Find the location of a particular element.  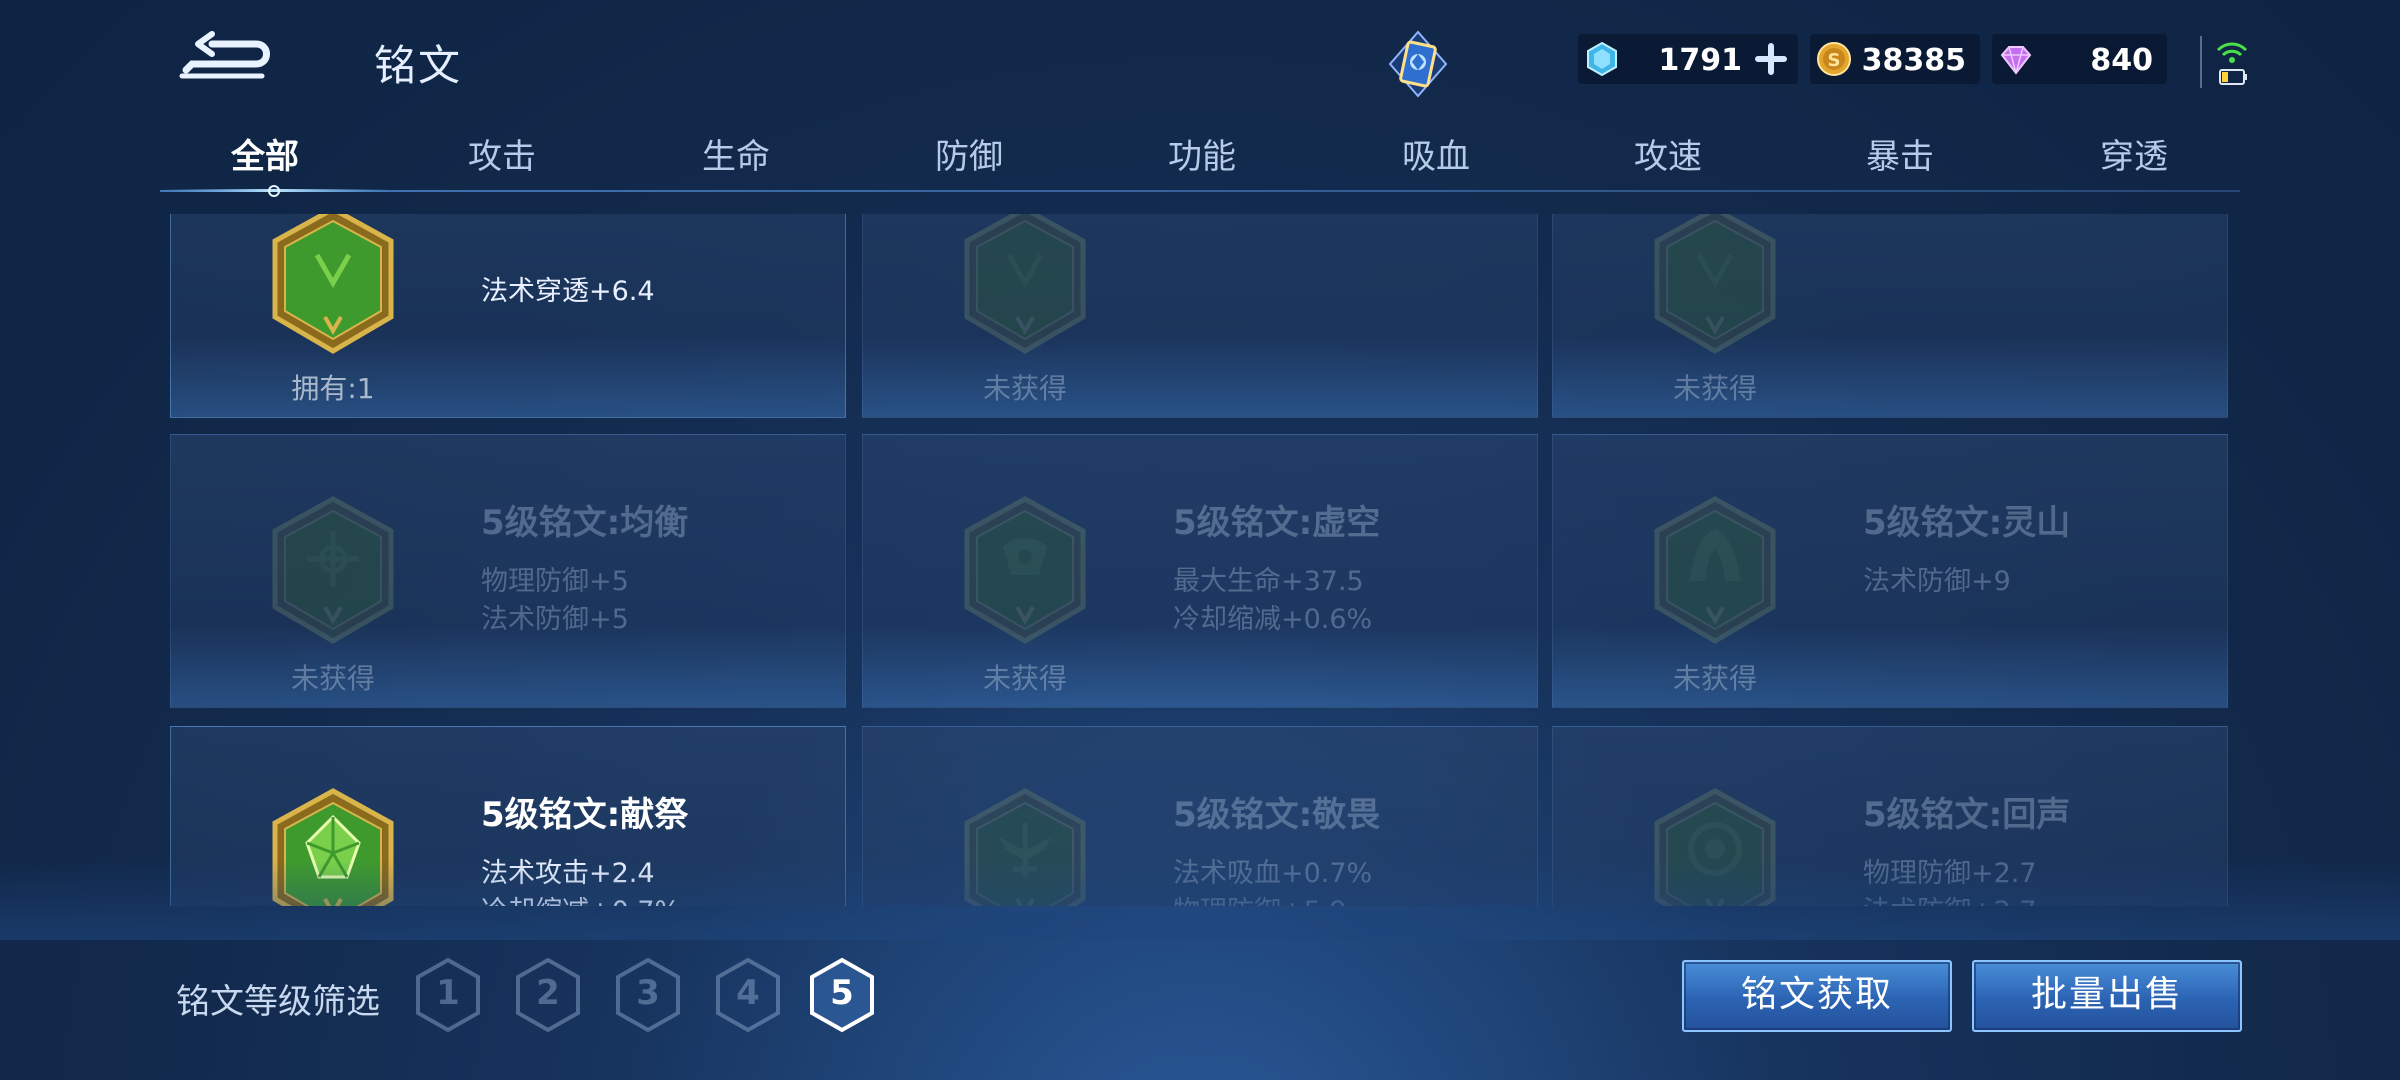

level-filter-number: 2 is located at coordinates (548, 993).